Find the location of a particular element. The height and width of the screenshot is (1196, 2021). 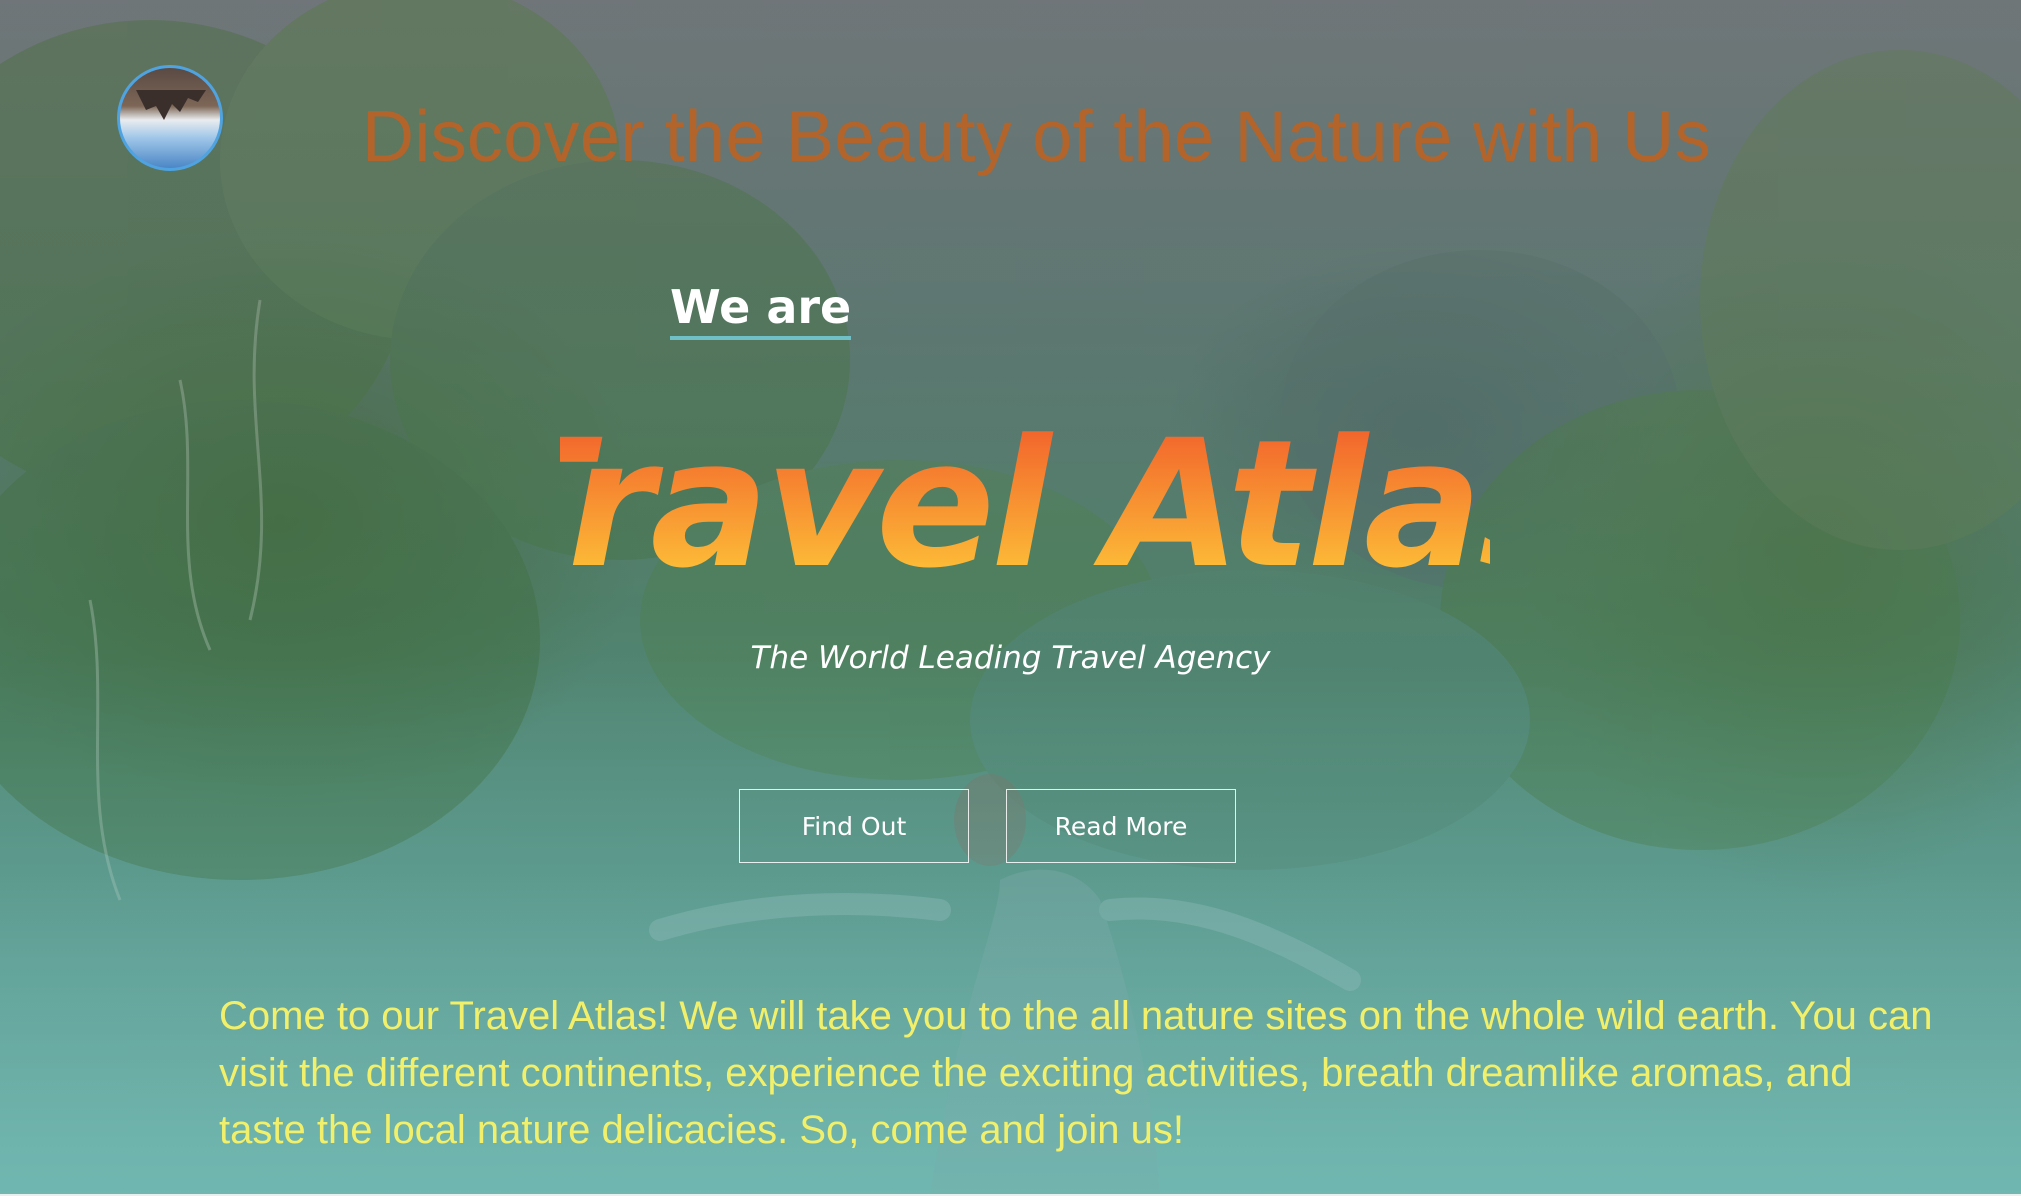

site-logo is located at coordinates (170, 118).